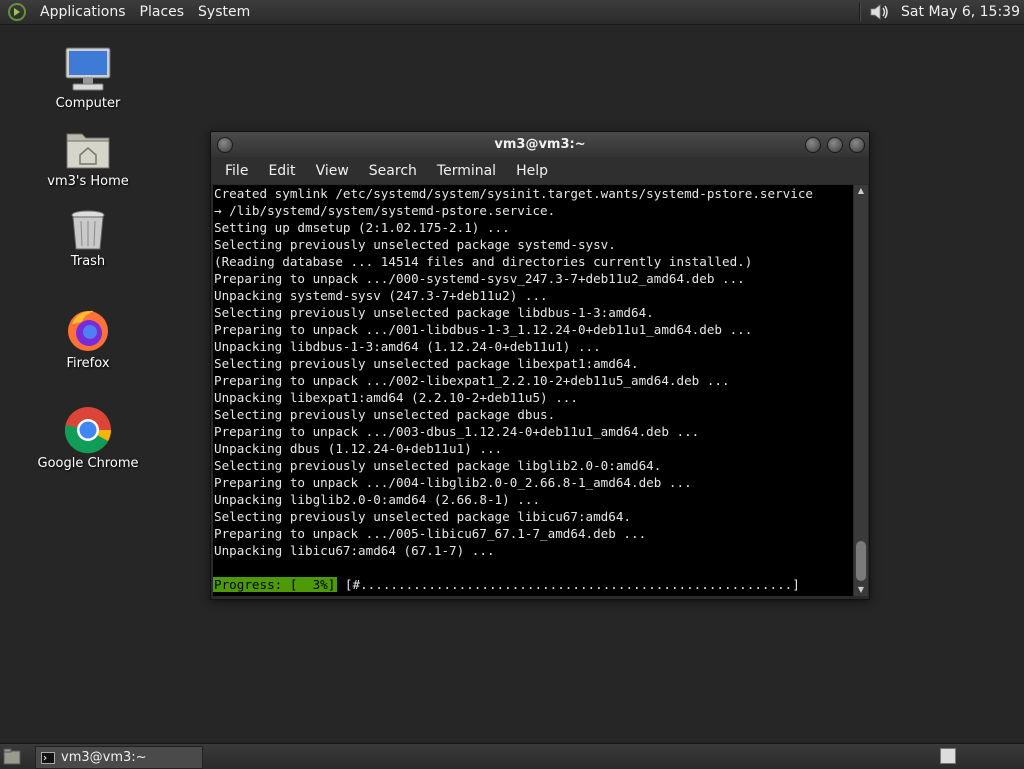 Image resolution: width=1024 pixels, height=769 pixels. Describe the element at coordinates (88, 151) in the screenshot. I see `home-folder-icon` at that location.